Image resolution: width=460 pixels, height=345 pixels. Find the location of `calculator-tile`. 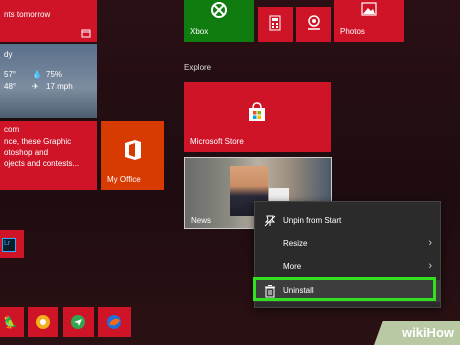

calculator-tile is located at coordinates (275, 24).